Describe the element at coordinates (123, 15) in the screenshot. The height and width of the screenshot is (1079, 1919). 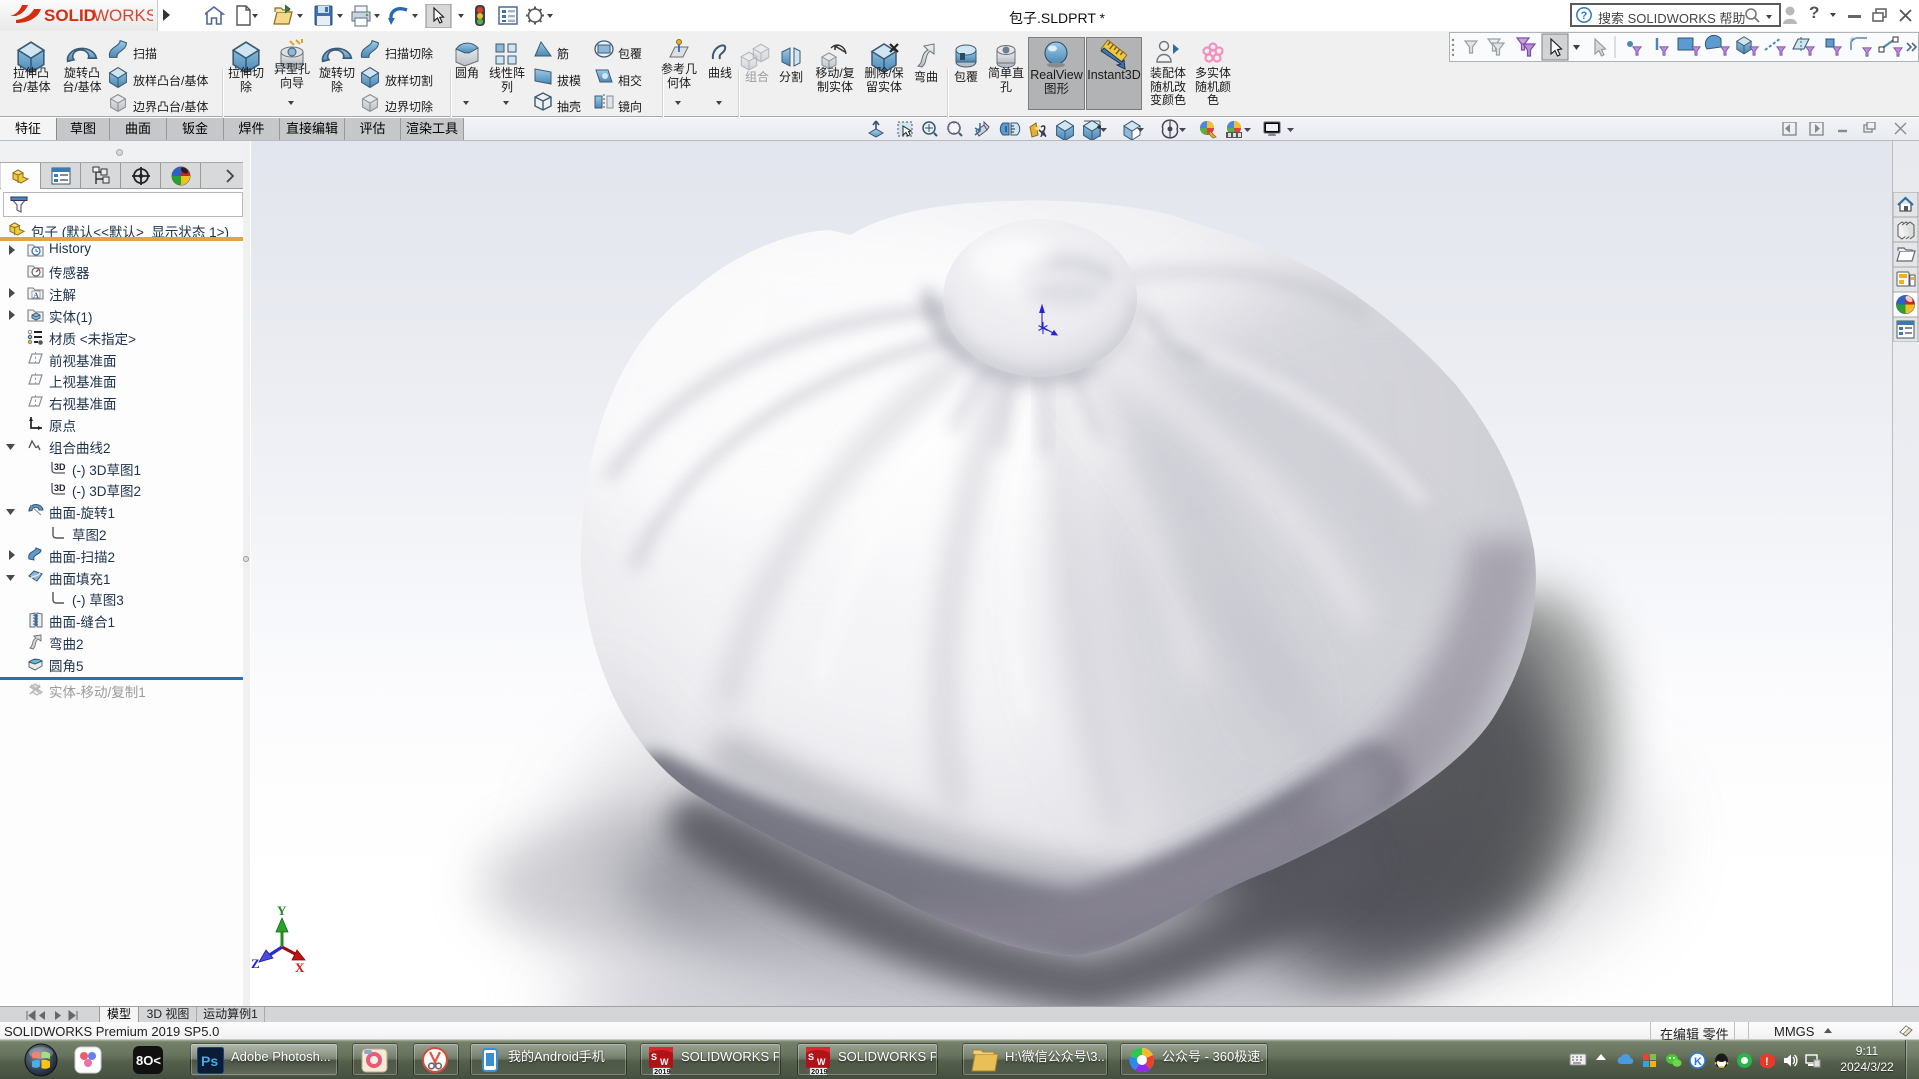
I see `svg-text: WORKS` at that location.